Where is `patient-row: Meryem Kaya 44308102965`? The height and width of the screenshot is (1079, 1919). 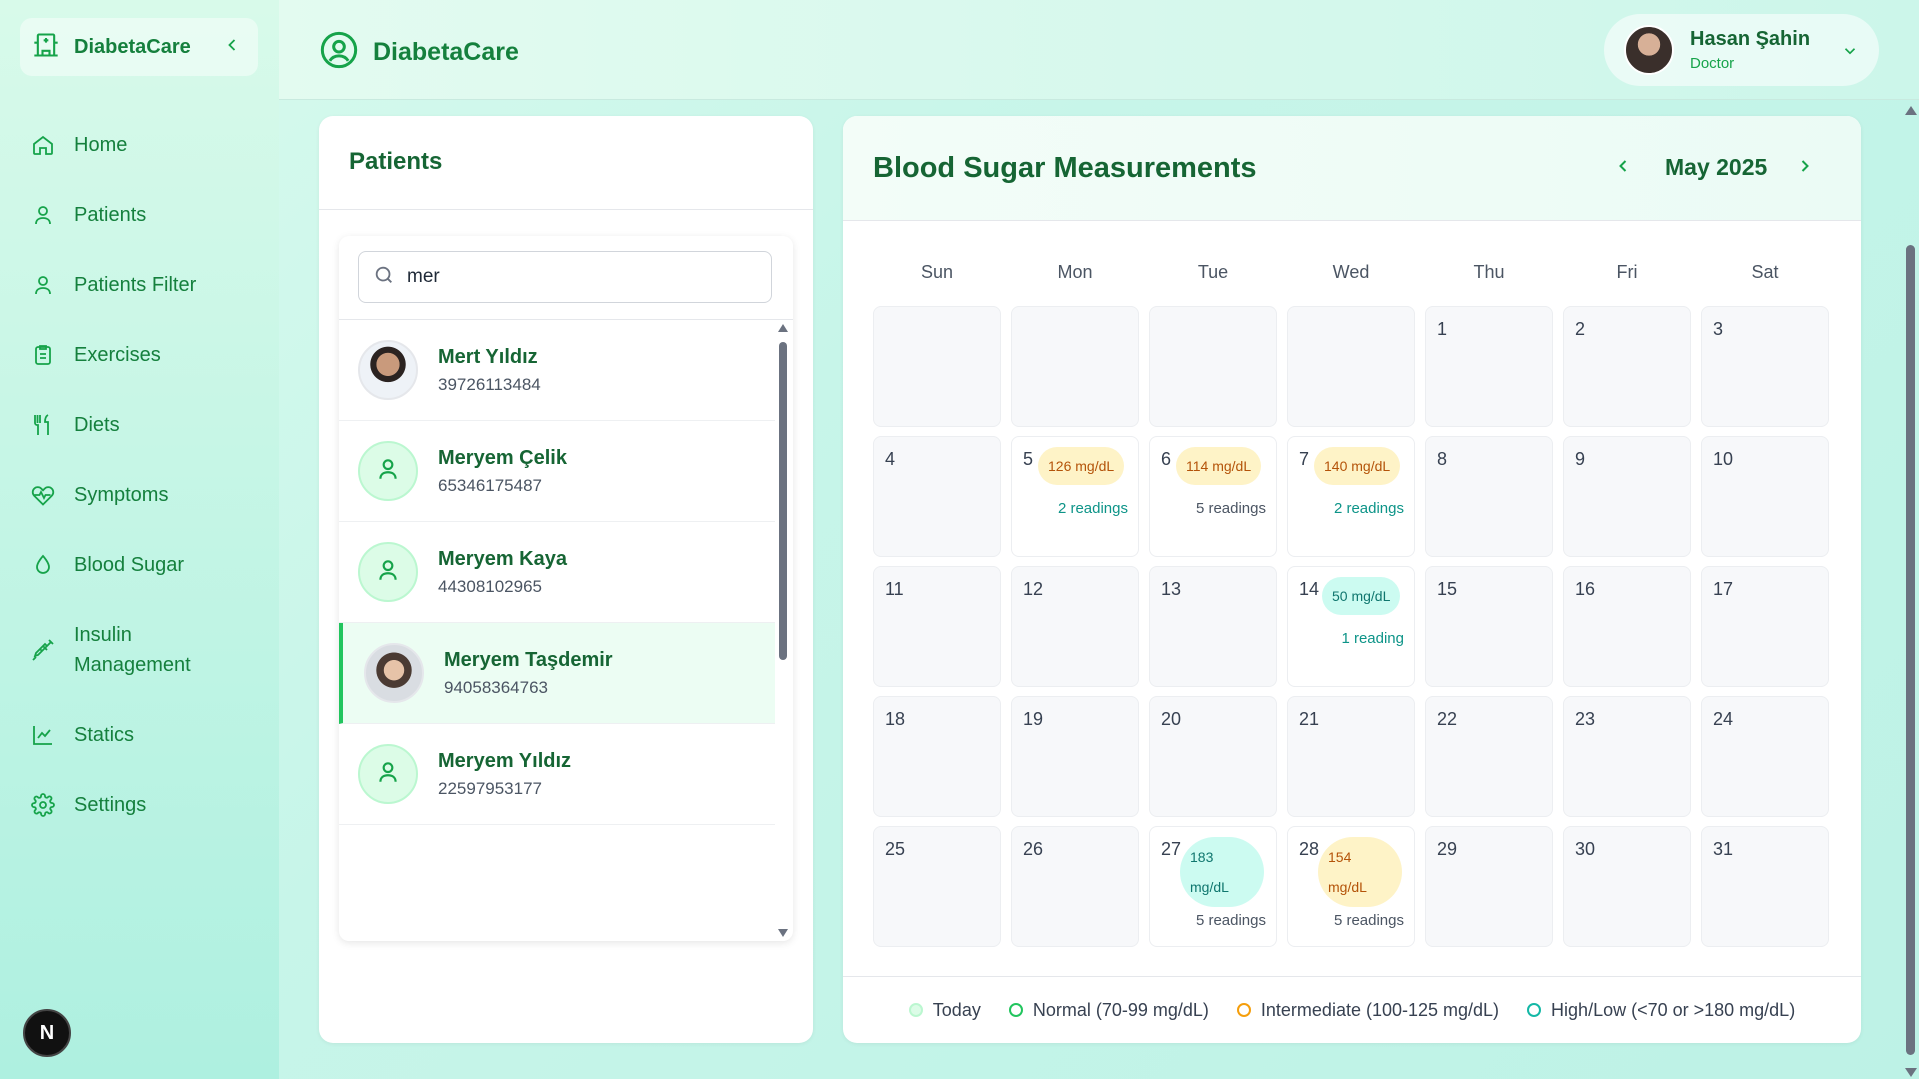
patient-row: Meryem Kaya 44308102965 is located at coordinates (557, 572).